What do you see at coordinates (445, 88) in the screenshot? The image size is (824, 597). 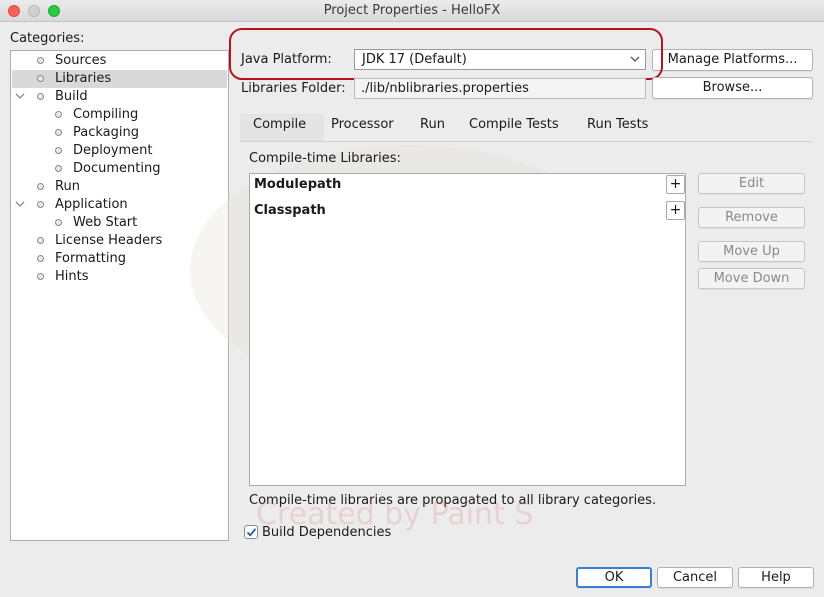 I see `libraries-folder-value: ./lib/nblibraries.properties` at bounding box center [445, 88].